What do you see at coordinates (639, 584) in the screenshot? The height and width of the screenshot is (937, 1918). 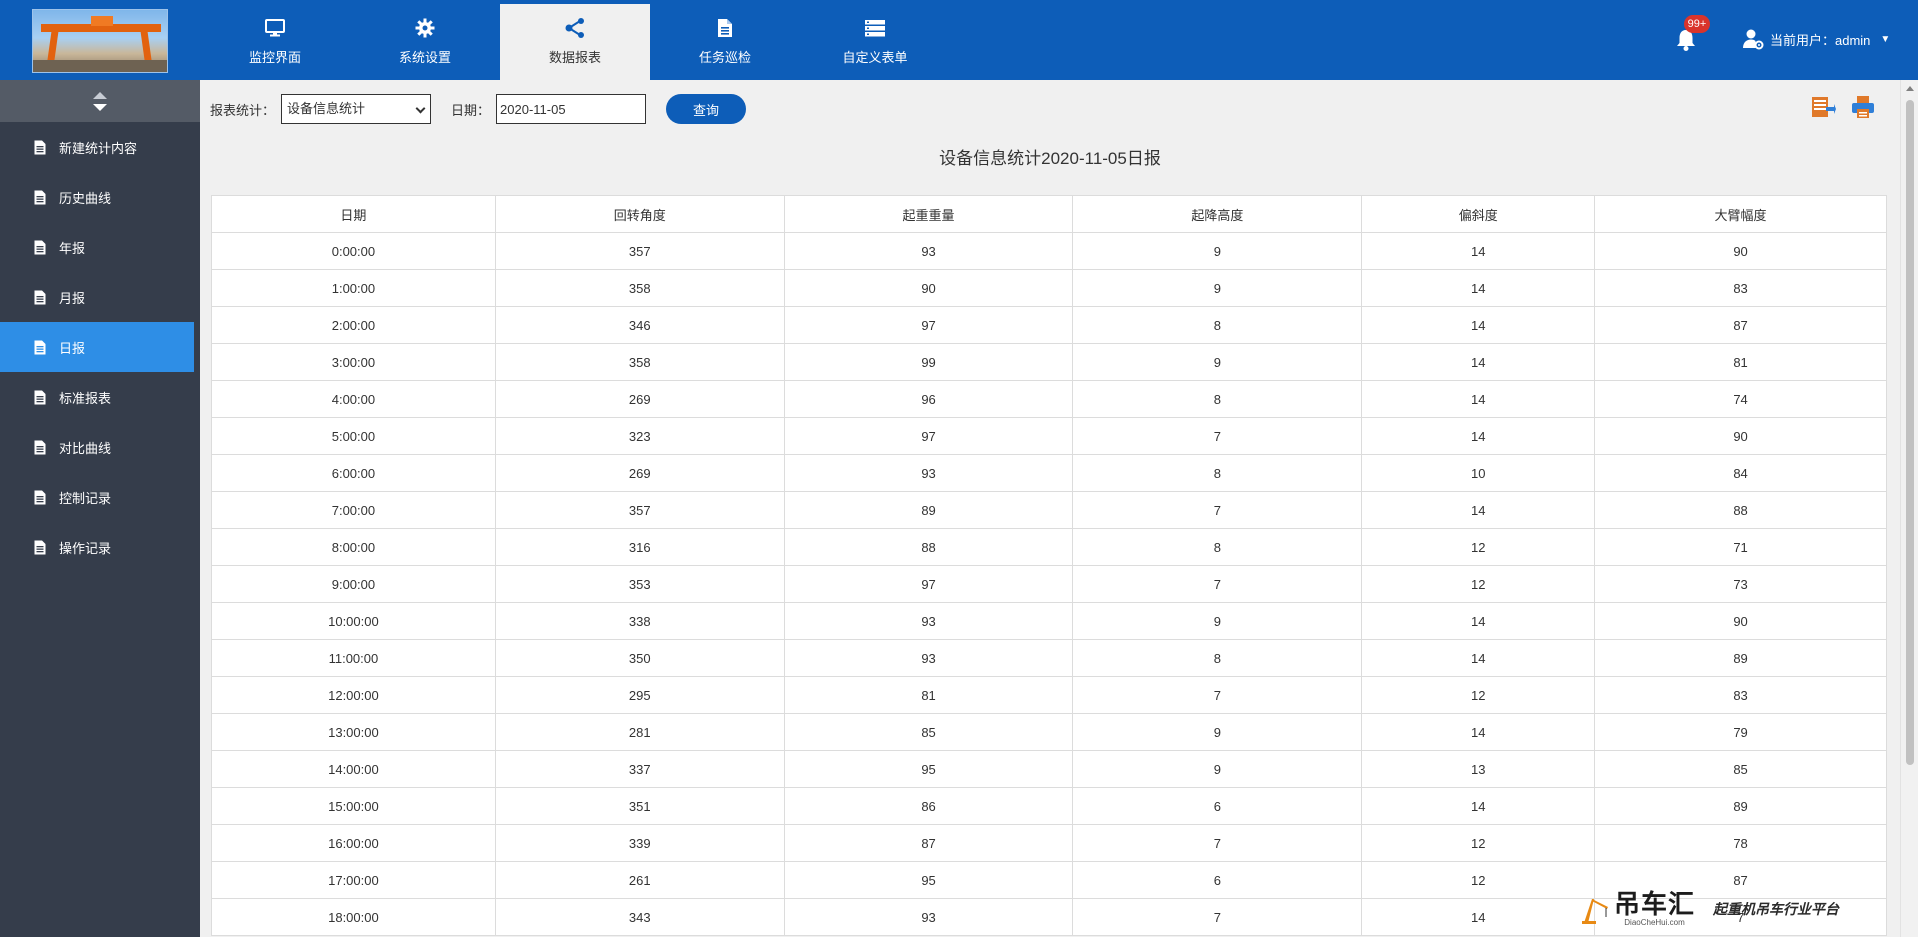 I see `table-cell: 353` at bounding box center [639, 584].